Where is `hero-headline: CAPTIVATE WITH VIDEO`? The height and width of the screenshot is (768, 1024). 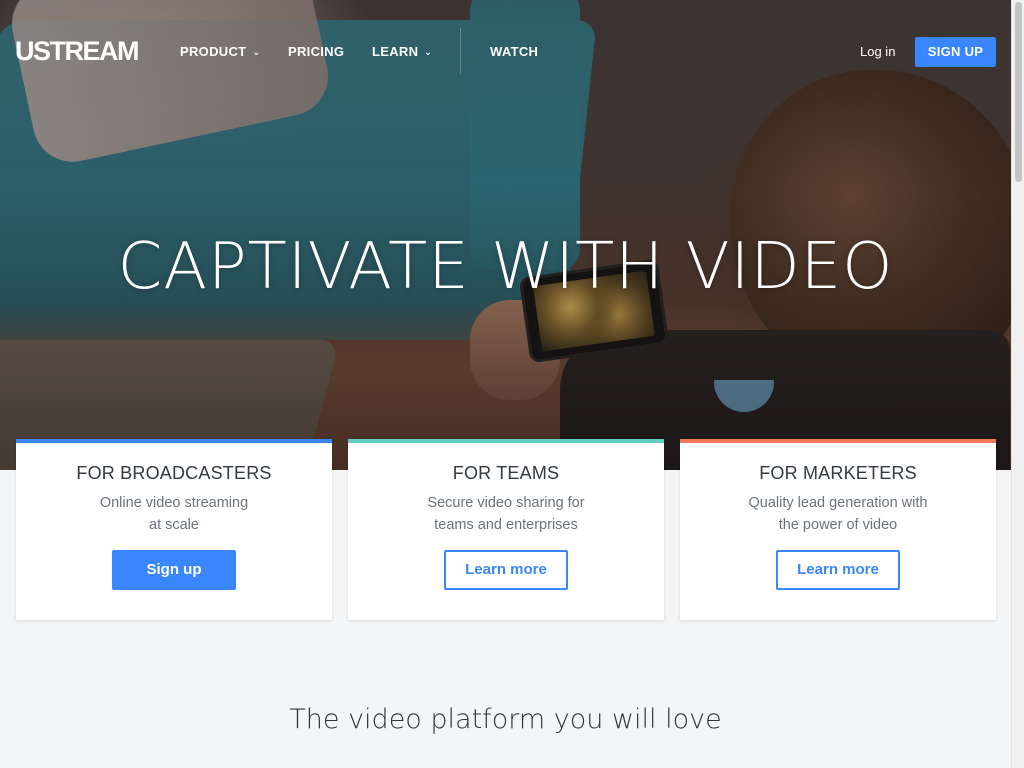
hero-headline: CAPTIVATE WITH VIDEO is located at coordinates (505, 267).